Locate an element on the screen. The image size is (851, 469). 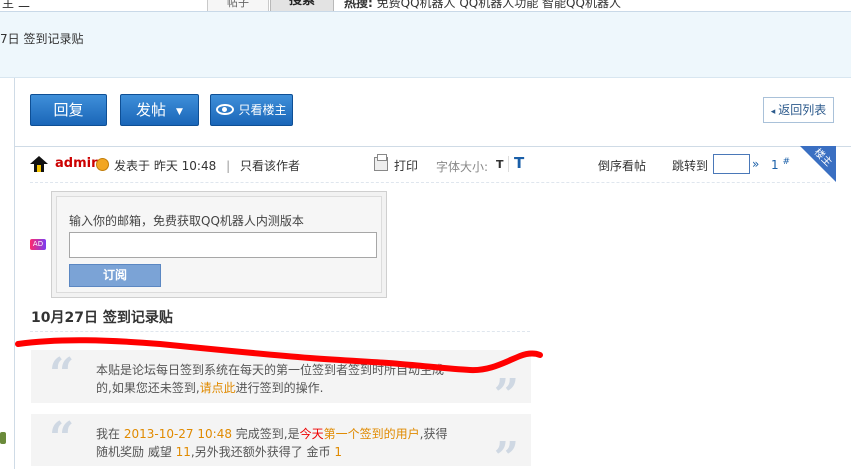
reverse-order-link: 倒序看帖 is located at coordinates (622, 165).